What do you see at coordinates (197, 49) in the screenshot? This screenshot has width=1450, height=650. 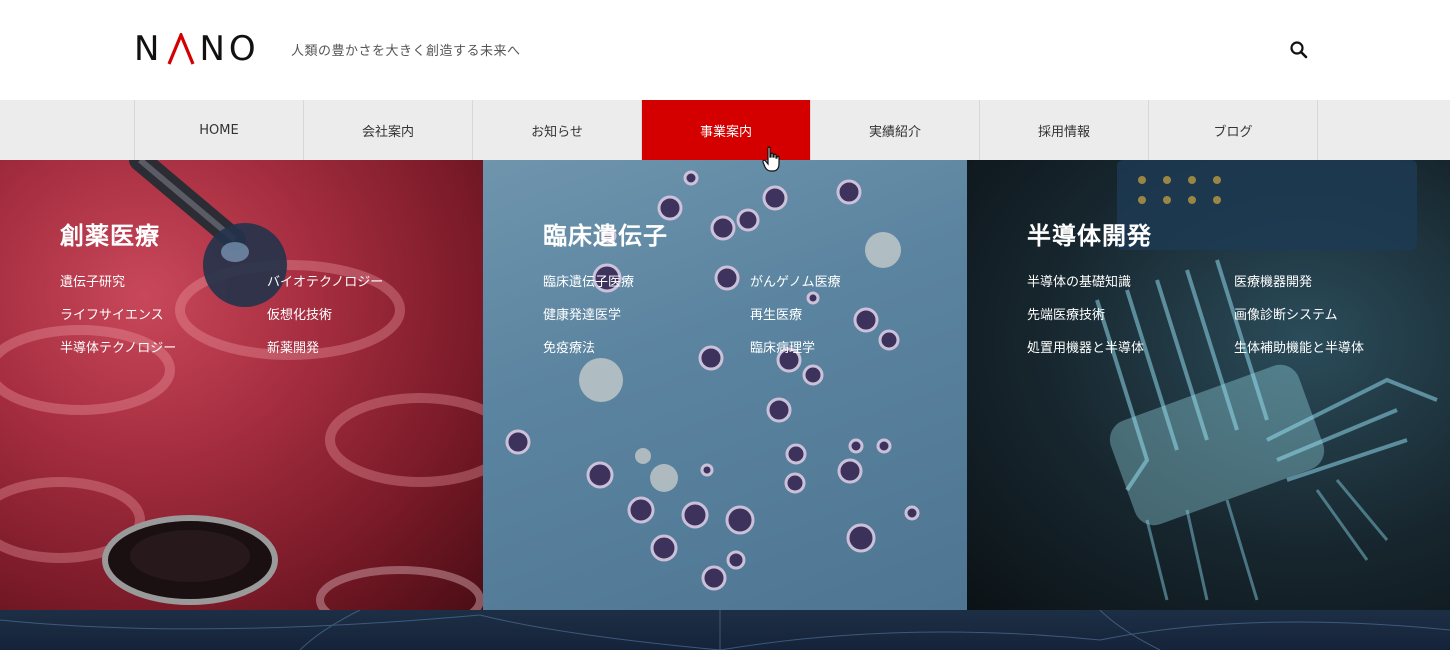 I see `site-logo: N N O` at bounding box center [197, 49].